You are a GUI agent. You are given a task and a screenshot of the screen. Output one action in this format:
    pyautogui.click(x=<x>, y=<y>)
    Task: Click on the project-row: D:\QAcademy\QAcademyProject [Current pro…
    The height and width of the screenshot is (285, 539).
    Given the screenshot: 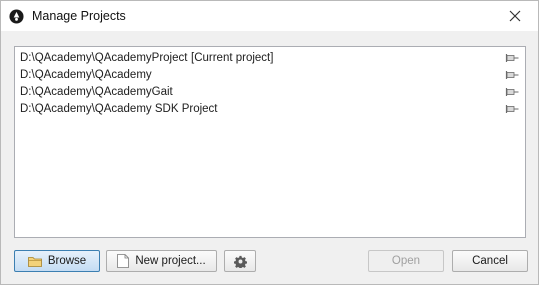 What is the action you would take?
    pyautogui.click(x=270, y=58)
    